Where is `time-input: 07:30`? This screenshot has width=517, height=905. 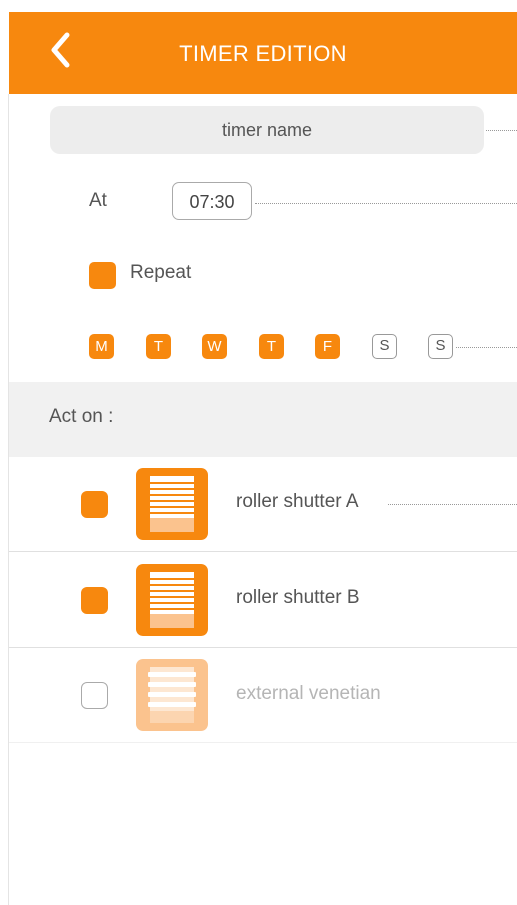 time-input: 07:30 is located at coordinates (212, 201).